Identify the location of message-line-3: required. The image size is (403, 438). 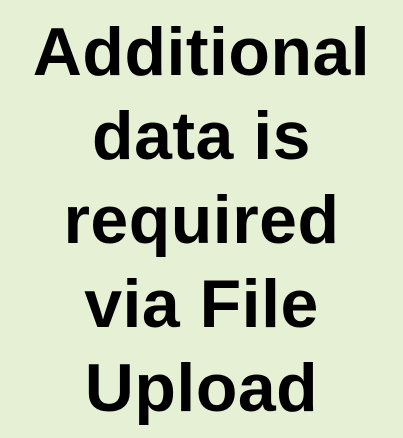
(201, 220).